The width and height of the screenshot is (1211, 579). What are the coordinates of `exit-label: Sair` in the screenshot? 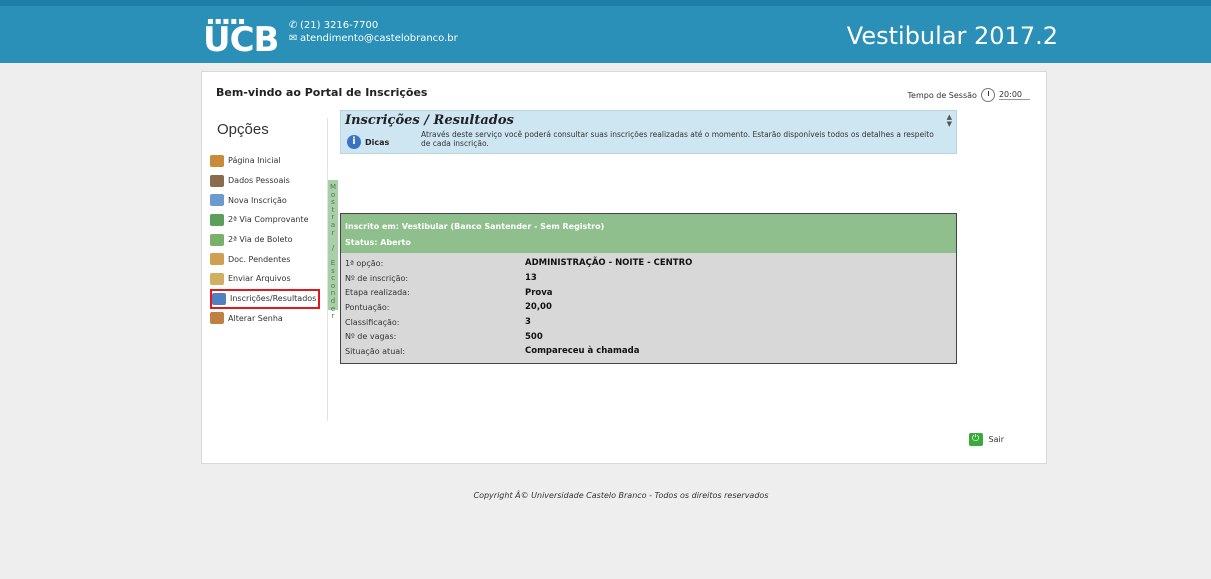 It's located at (996, 439).